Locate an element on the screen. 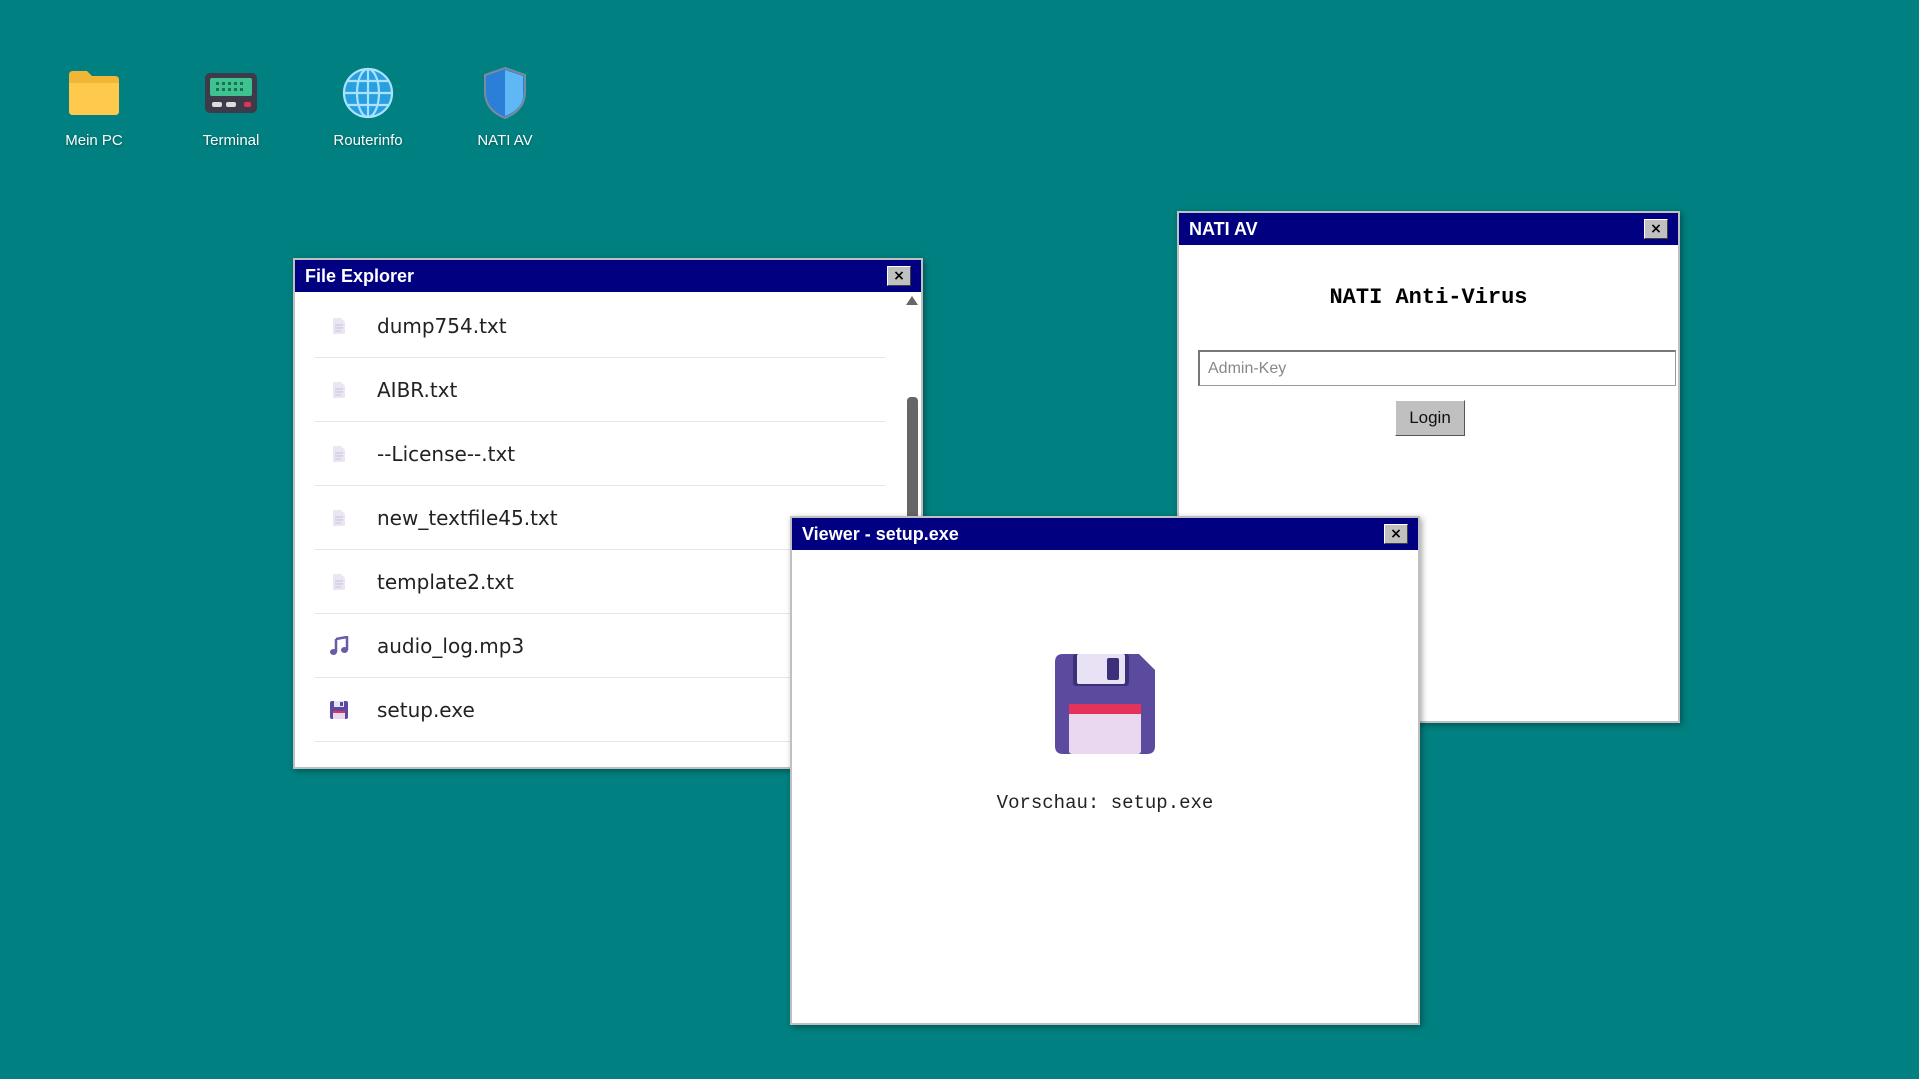 The image size is (1919, 1079). viewer-titlebar: Viewer - setup.exe × is located at coordinates (1105, 534).